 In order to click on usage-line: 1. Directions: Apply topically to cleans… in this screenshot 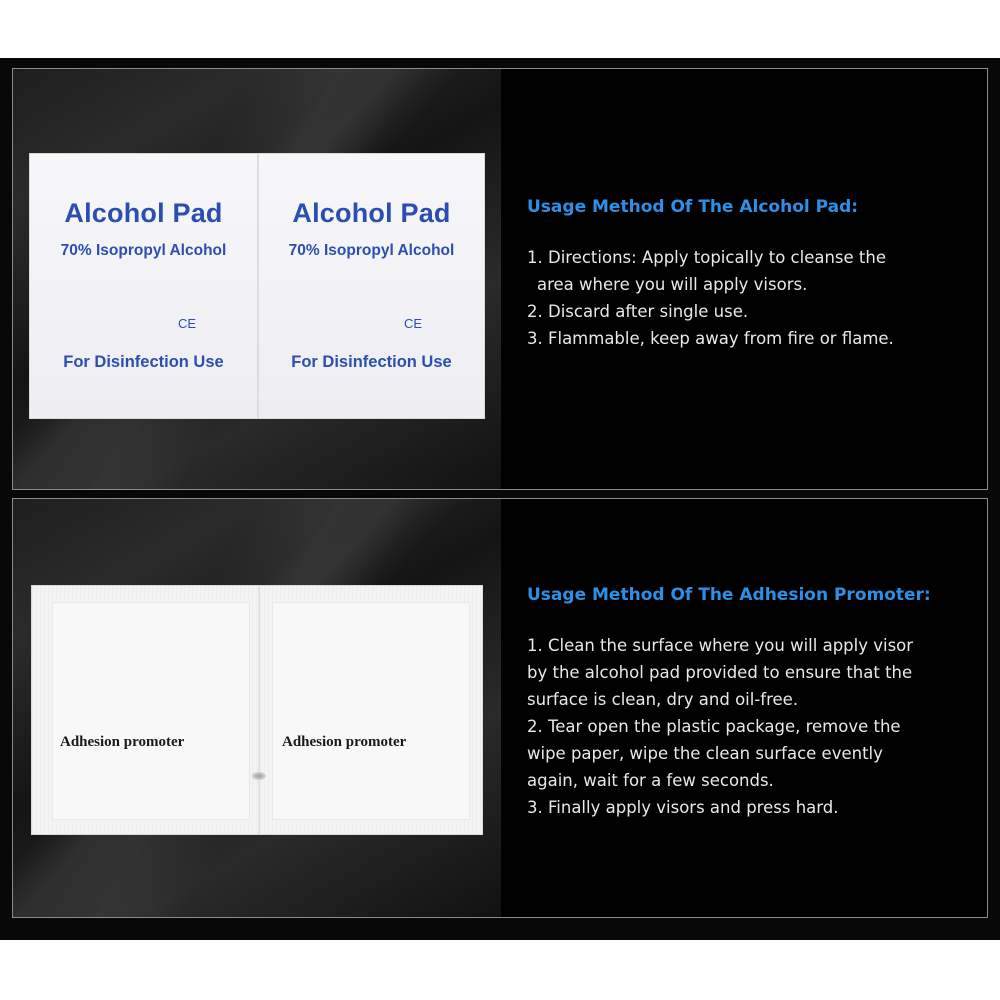, I will do `click(706, 257)`.